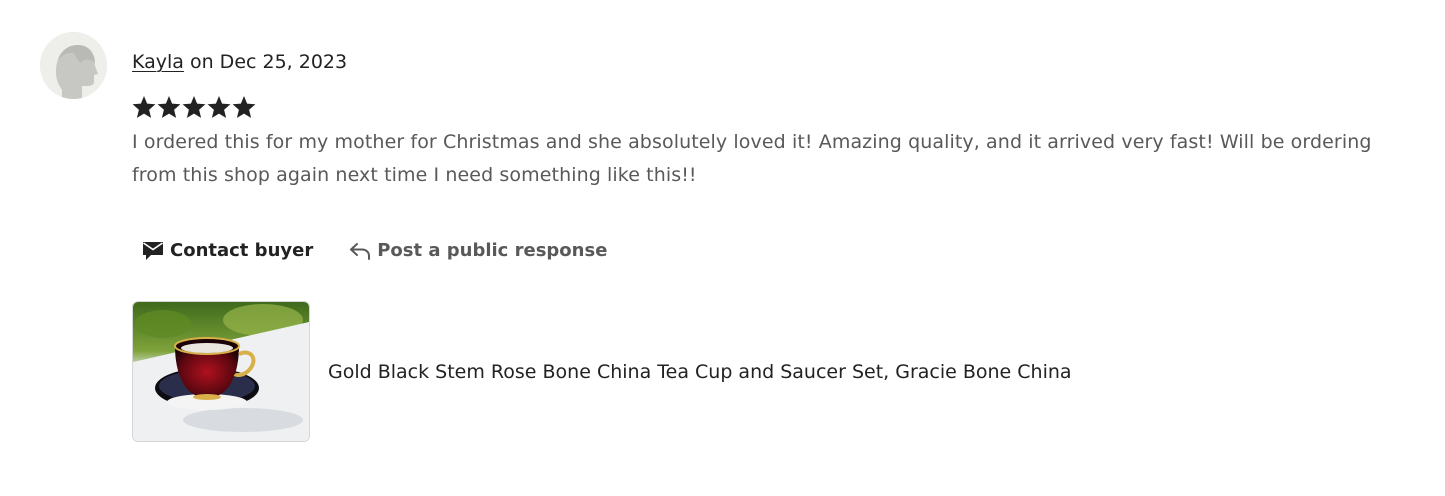 This screenshot has height=496, width=1445. I want to click on contact-buyer-button: Contact buyer, so click(227, 250).